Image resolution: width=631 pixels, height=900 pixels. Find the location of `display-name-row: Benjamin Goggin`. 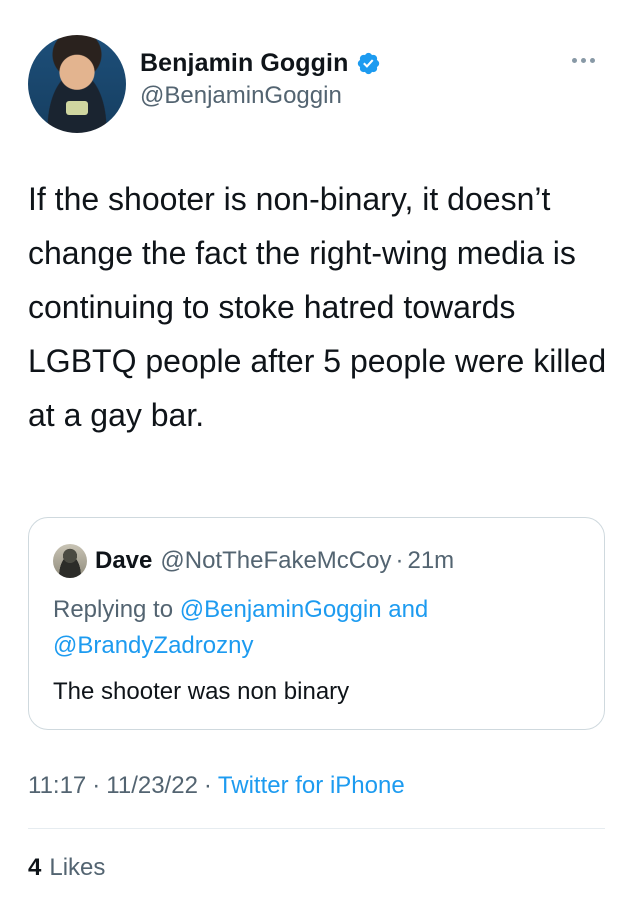

display-name-row: Benjamin Goggin is located at coordinates (260, 63).